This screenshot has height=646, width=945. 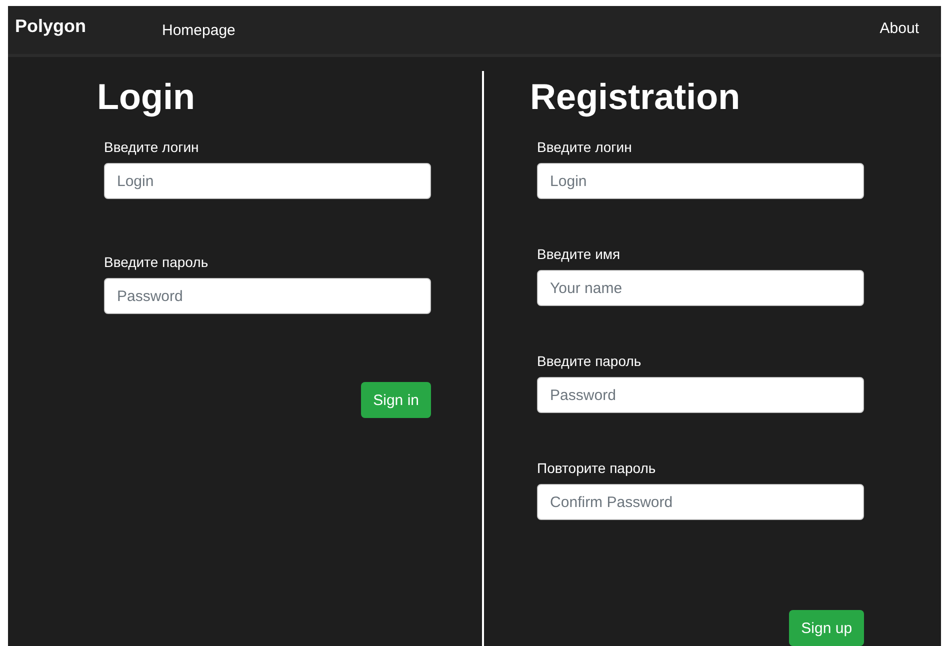 What do you see at coordinates (636, 97) in the screenshot?
I see `form-title: Registration` at bounding box center [636, 97].